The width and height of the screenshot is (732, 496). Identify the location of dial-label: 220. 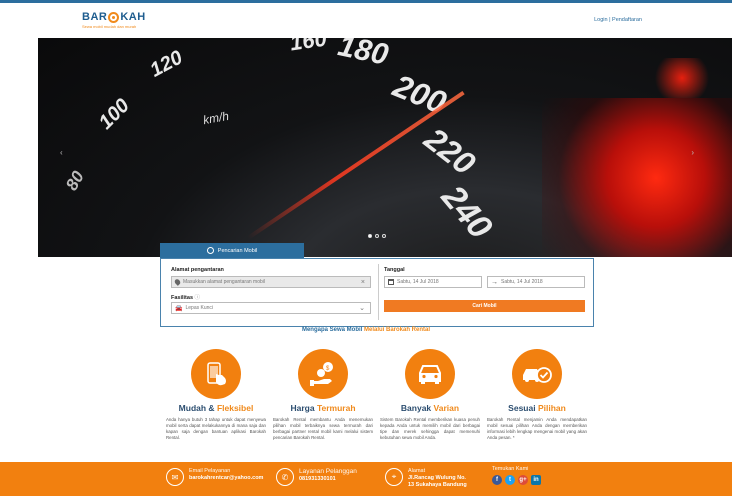
(450, 151).